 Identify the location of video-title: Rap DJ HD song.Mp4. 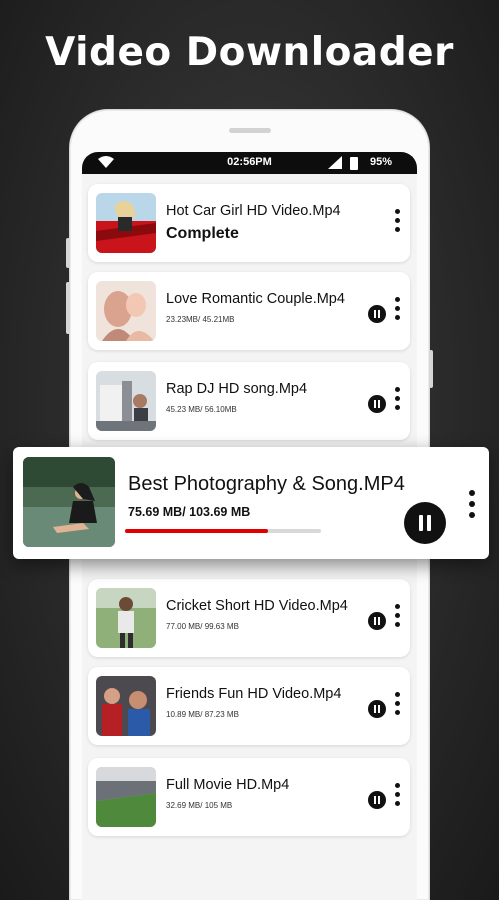
(237, 389).